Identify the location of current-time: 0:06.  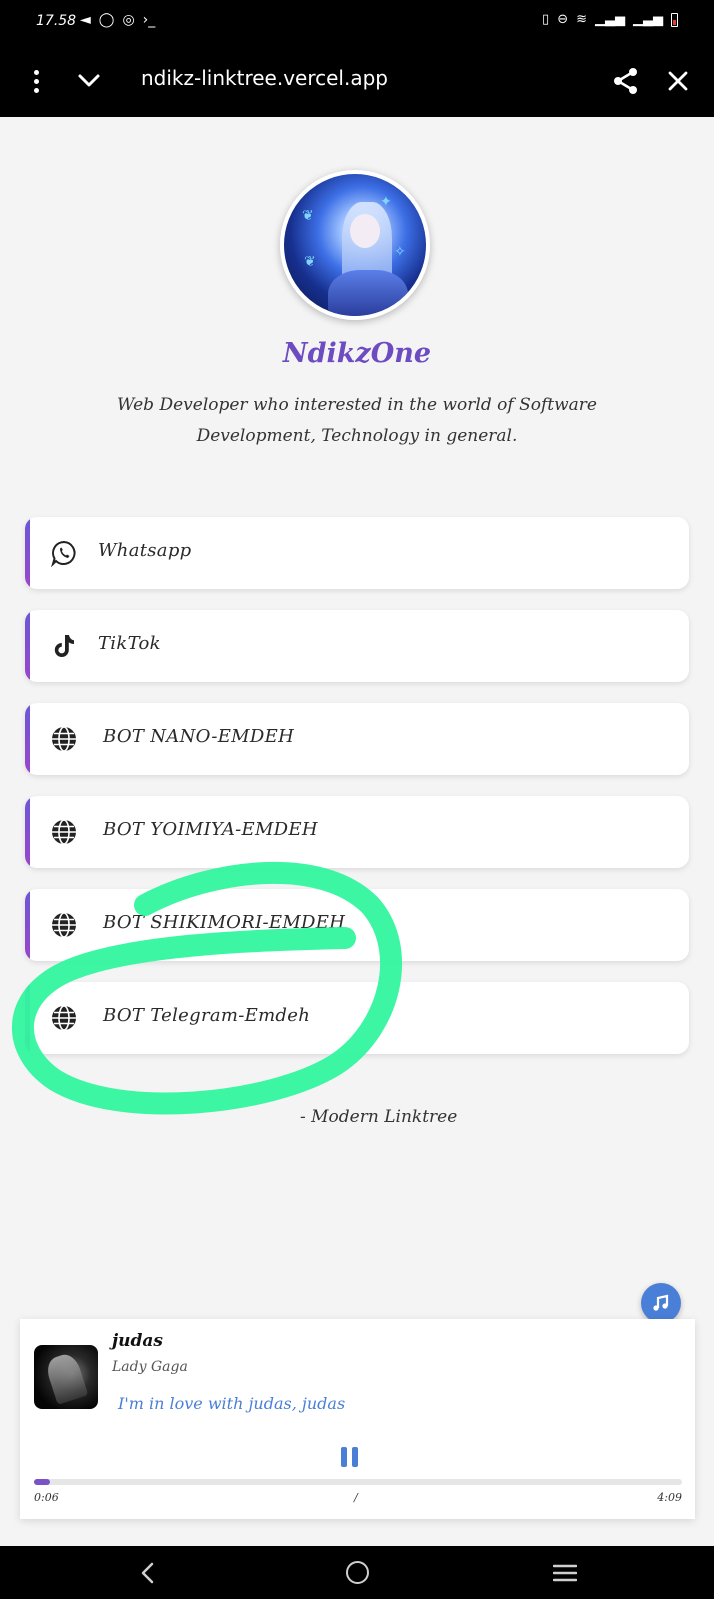
(46, 1497).